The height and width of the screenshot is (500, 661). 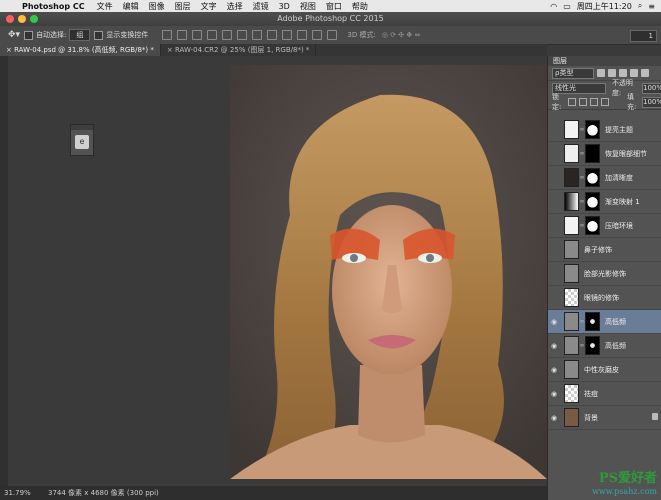 I want to click on 3d-tools-icons: ◎ ⟳ ✣ ✥ ⇔, so click(x=401, y=35).